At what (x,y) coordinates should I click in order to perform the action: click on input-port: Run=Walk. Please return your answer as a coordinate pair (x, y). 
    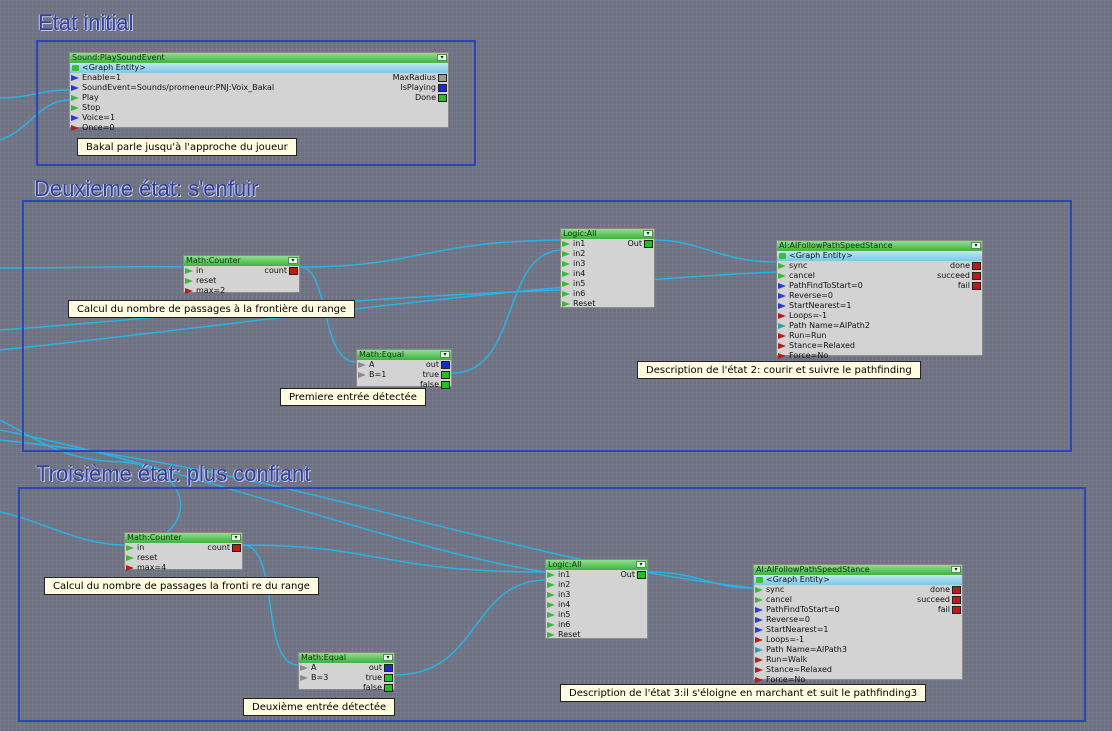
    Looking at the image, I should click on (780, 660).